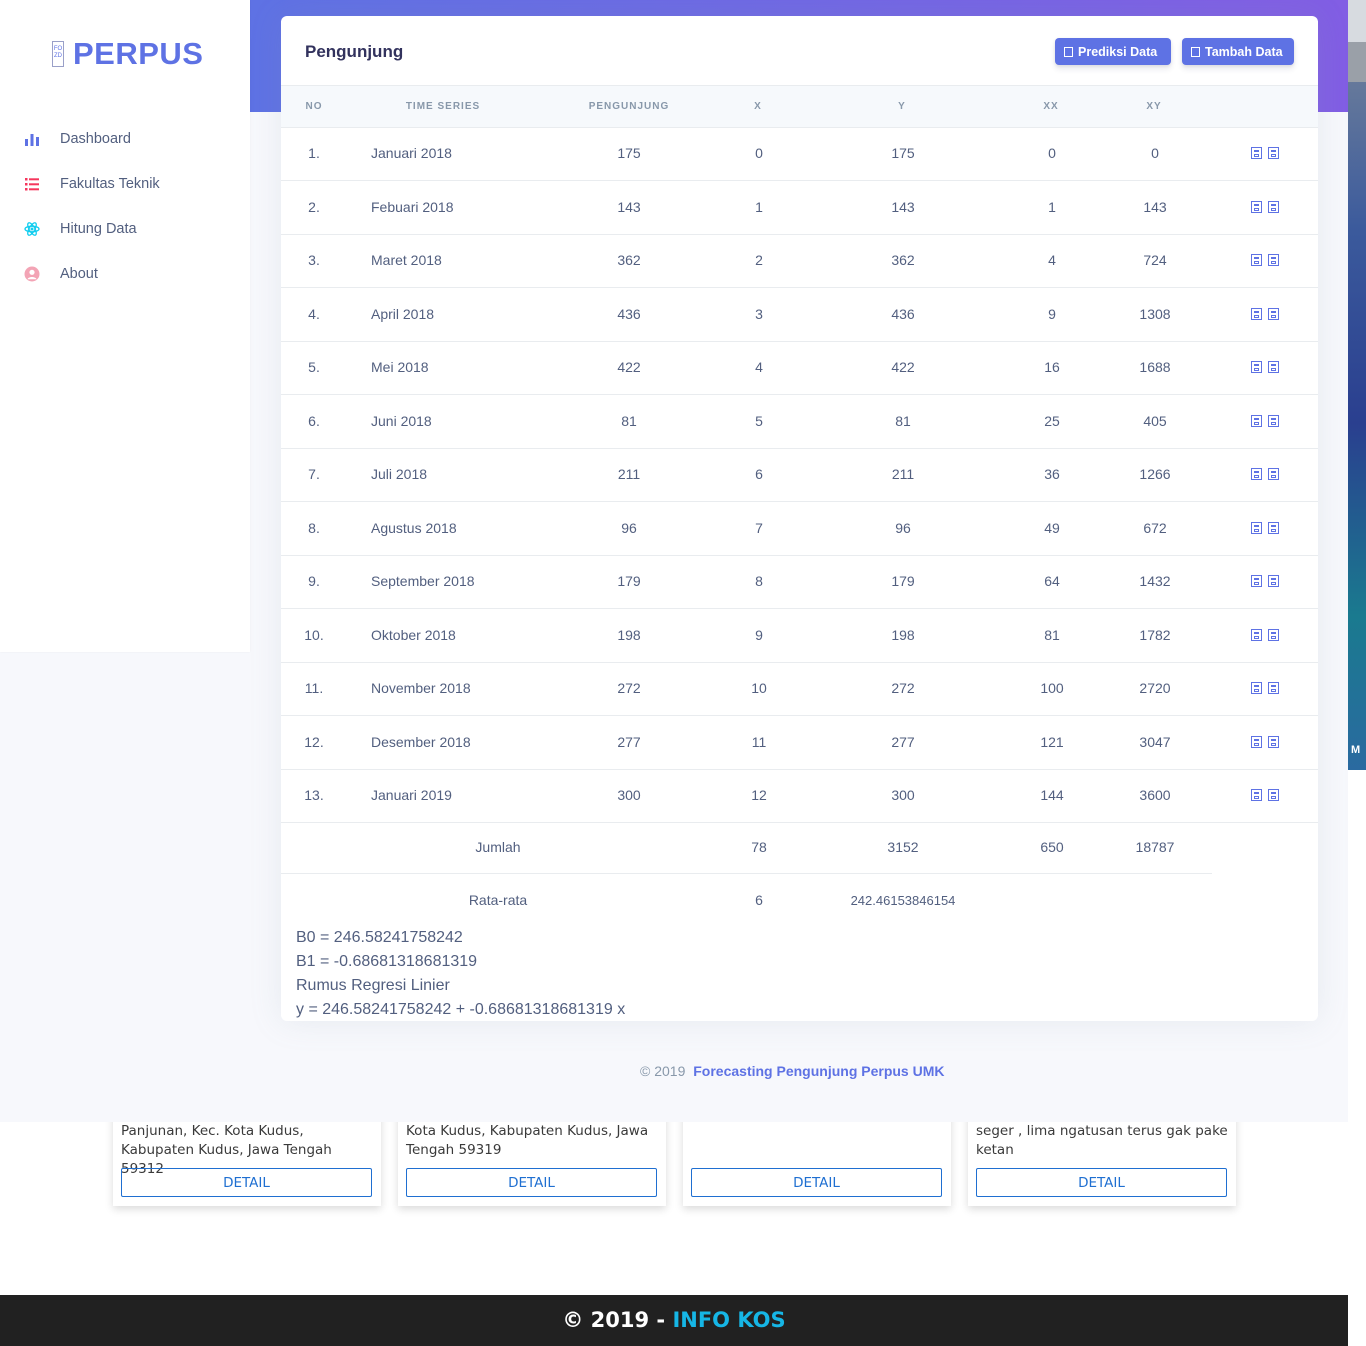 Image resolution: width=1366 pixels, height=1346 pixels. I want to click on cell-y: 211, so click(903, 474).